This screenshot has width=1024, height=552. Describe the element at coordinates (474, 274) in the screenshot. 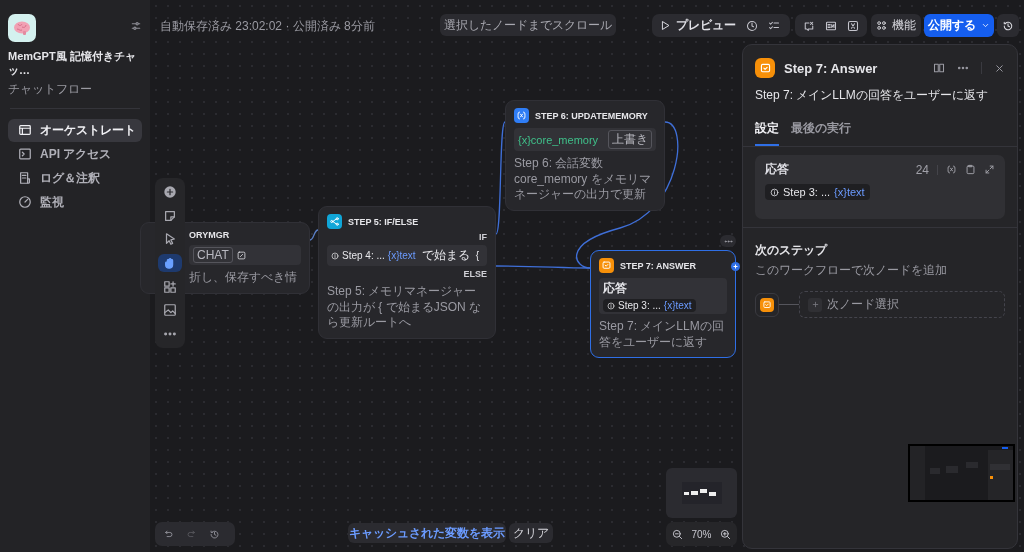

I see `branch-label: ELSE` at that location.